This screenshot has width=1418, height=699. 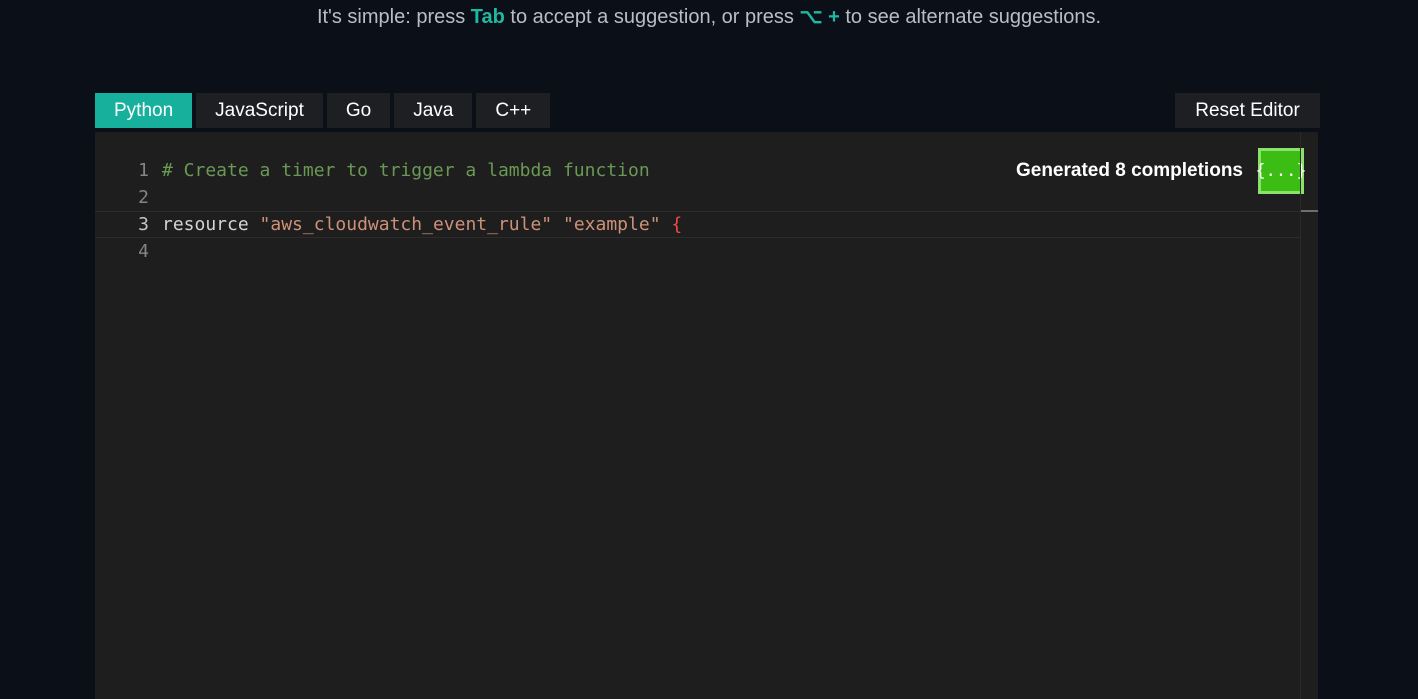 What do you see at coordinates (143, 197) in the screenshot?
I see `line-number: 2` at bounding box center [143, 197].